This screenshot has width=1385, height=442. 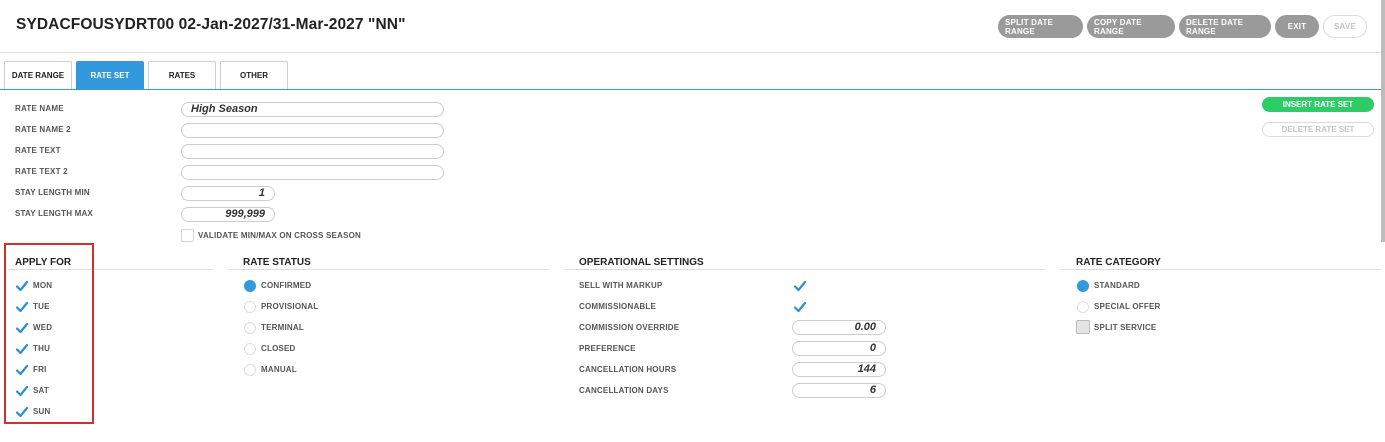 I want to click on rate-status-radio-manual, so click(x=250, y=370).